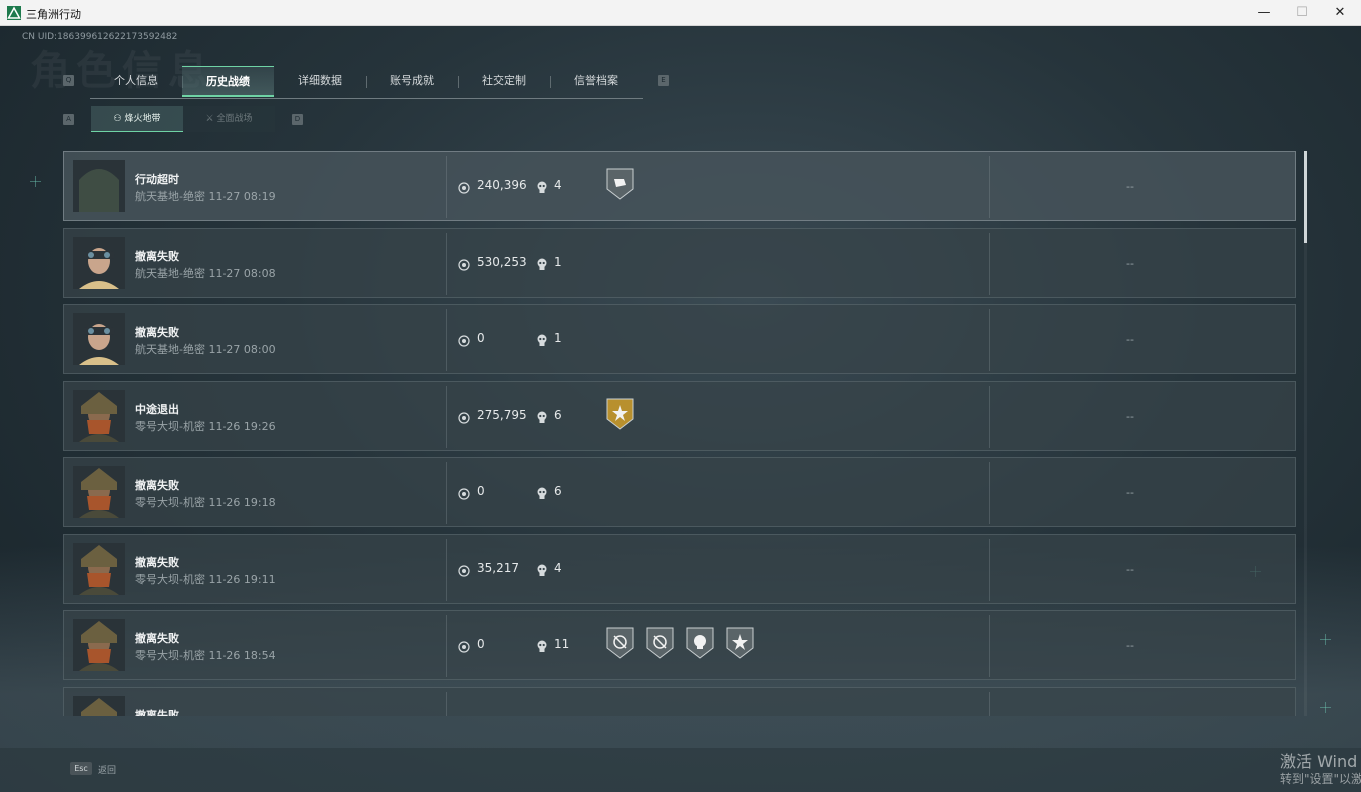  What do you see at coordinates (205, 426) in the screenshot?
I see `match-map-time: 零号大坝-机密 11-26 19:26` at bounding box center [205, 426].